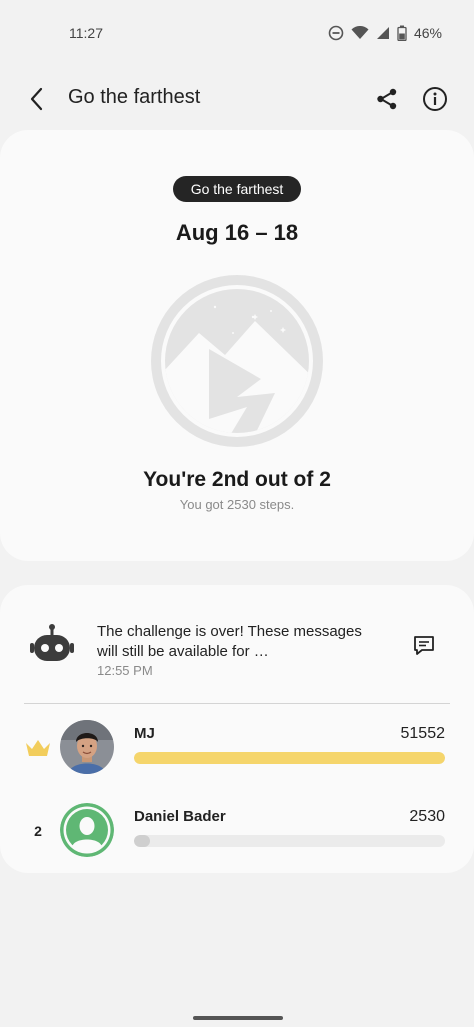  I want to click on home-indicator, so click(238, 1018).